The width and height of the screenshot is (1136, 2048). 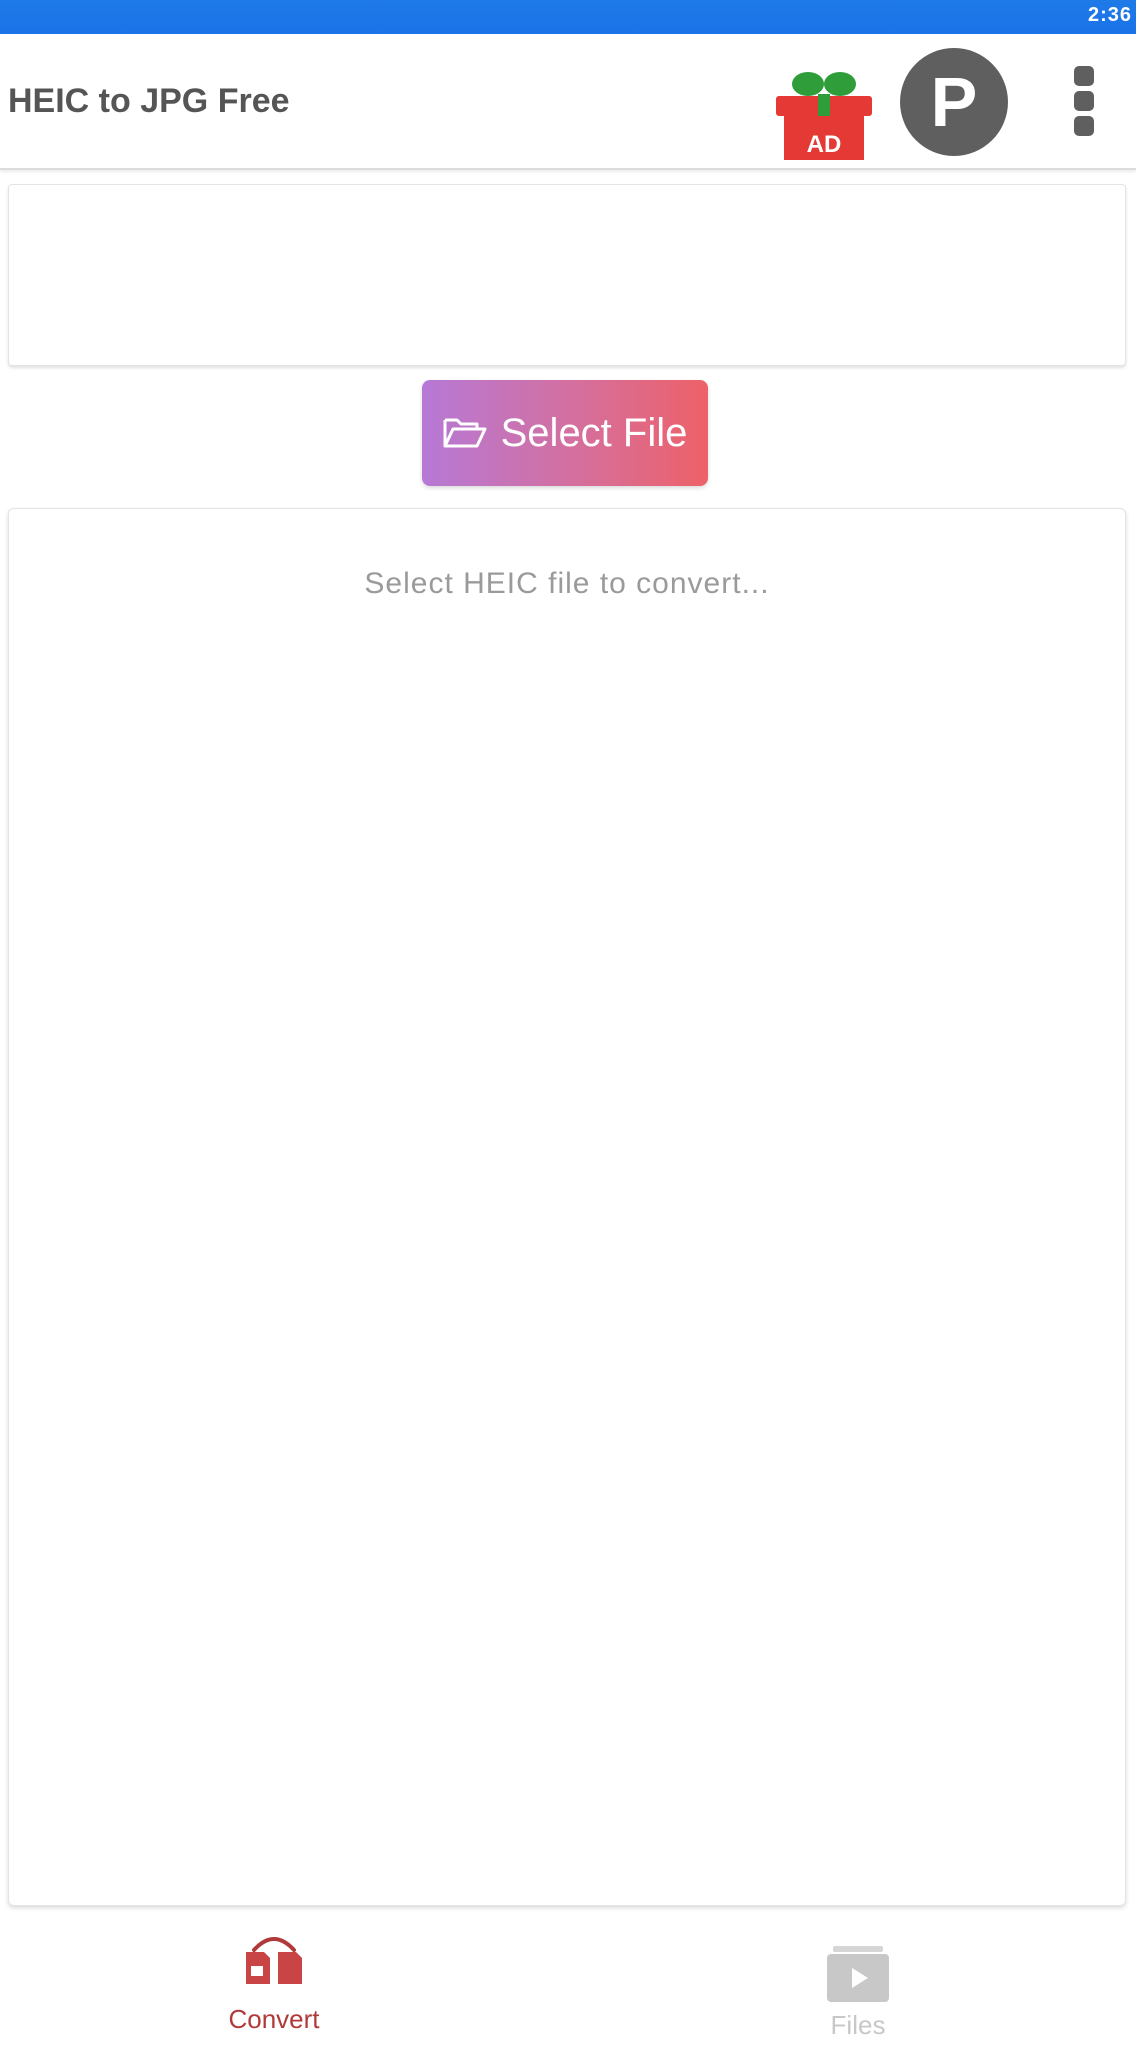 I want to click on status-bar: 2:36, so click(x=568, y=17).